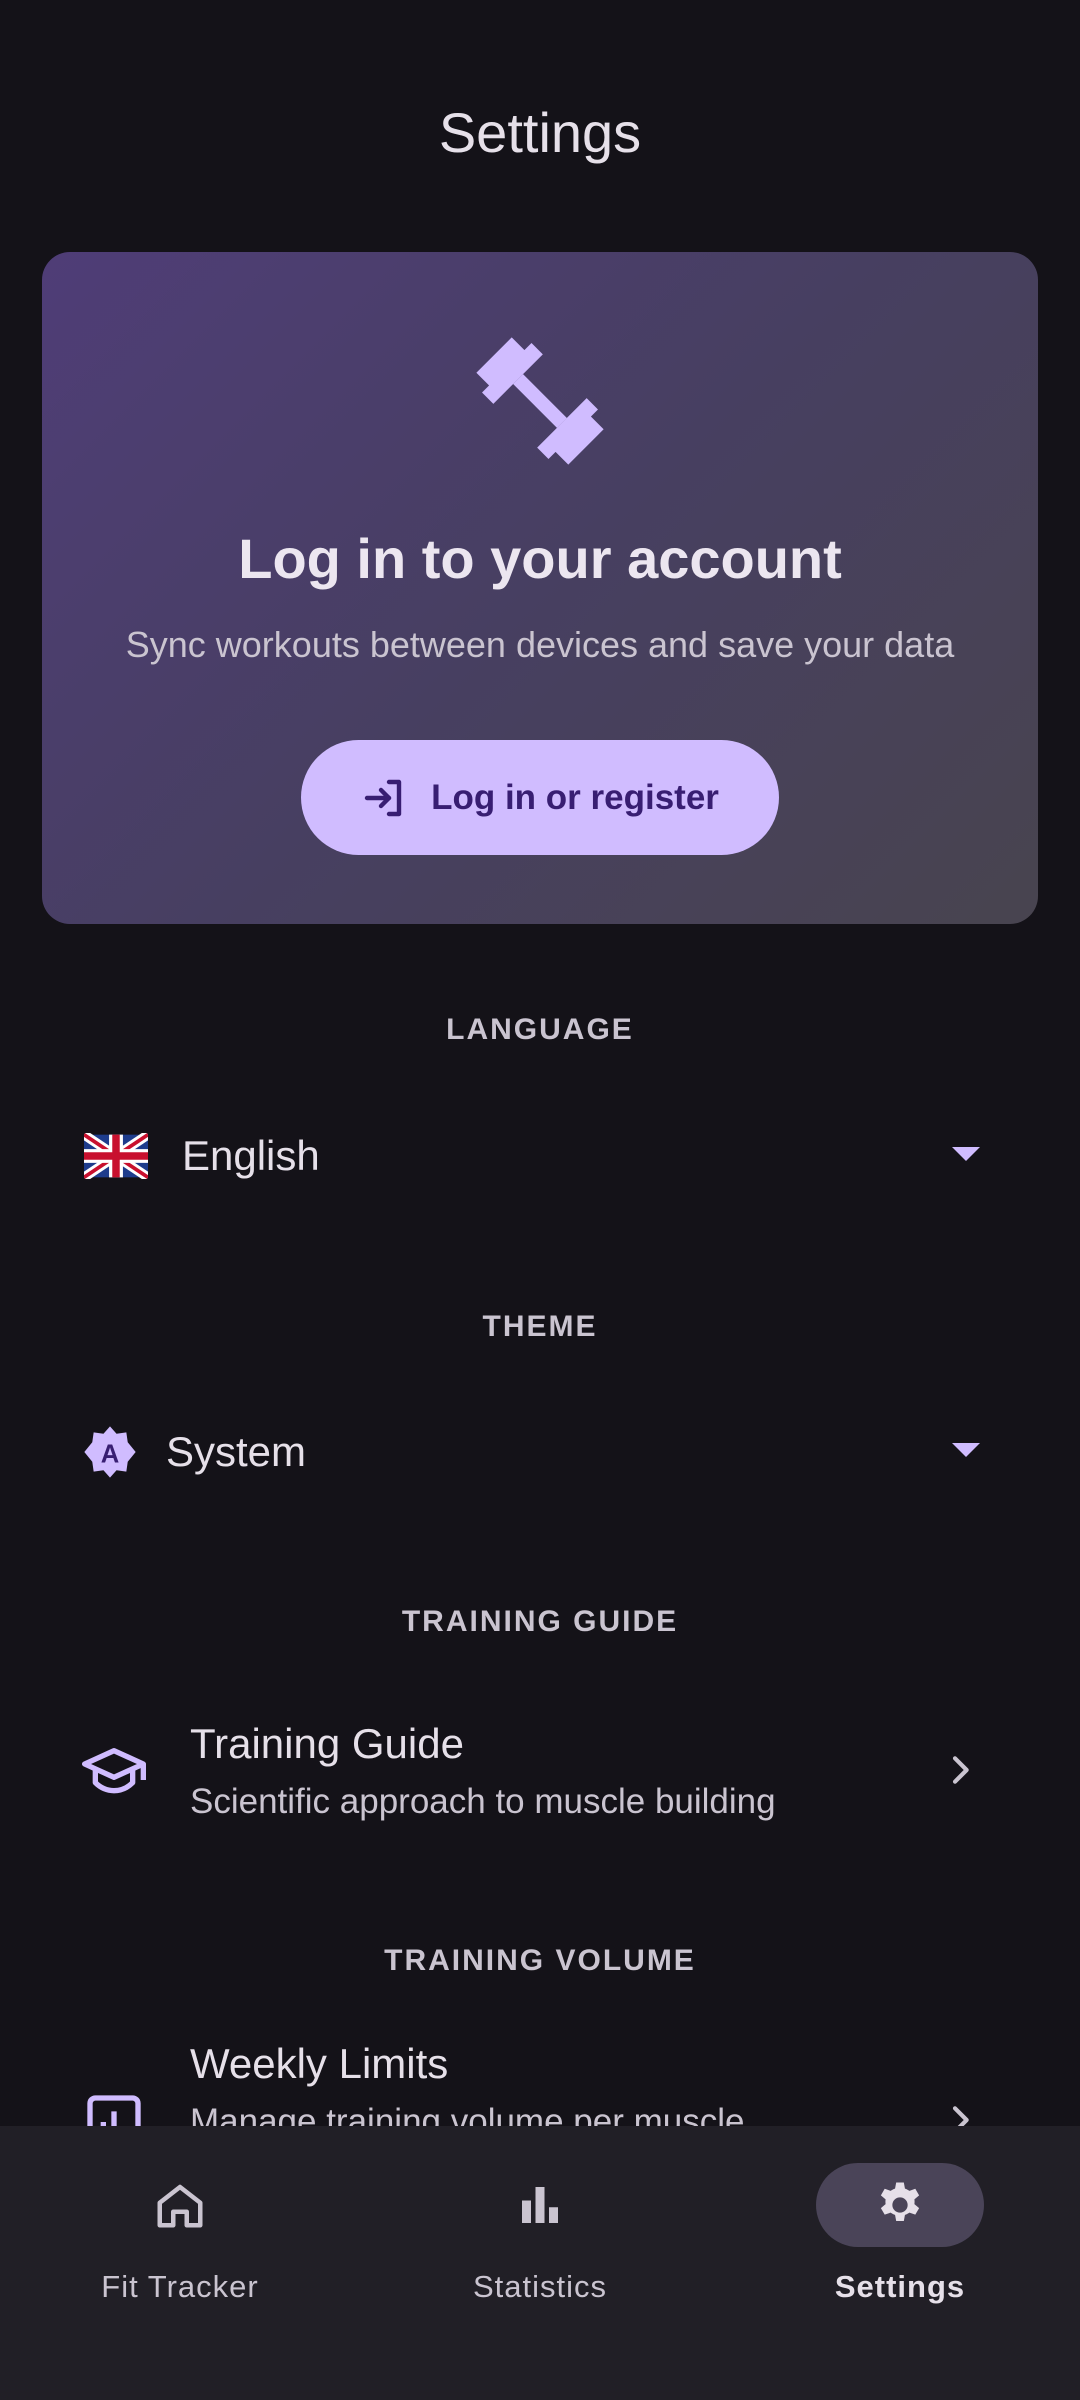 The height and width of the screenshot is (2400, 1080). I want to click on nav-item-settings: Settings, so click(900, 2243).